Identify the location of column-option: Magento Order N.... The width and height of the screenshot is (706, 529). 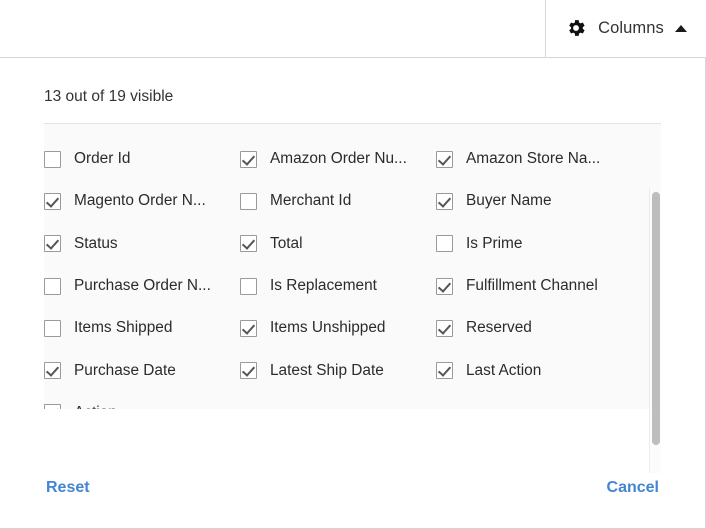
(142, 201).